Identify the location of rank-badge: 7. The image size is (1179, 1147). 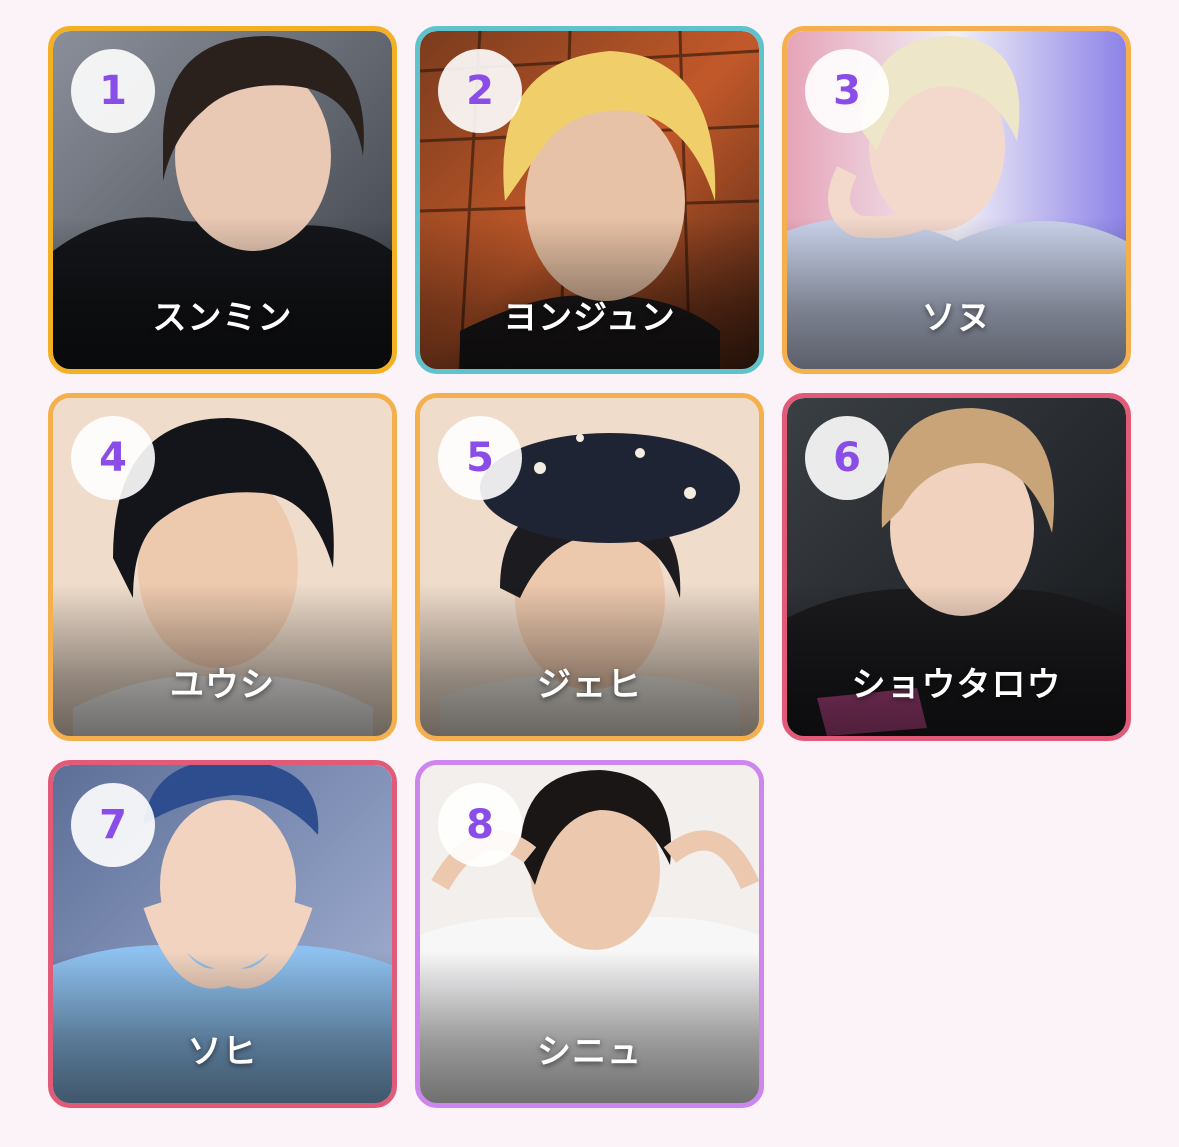
(113, 825).